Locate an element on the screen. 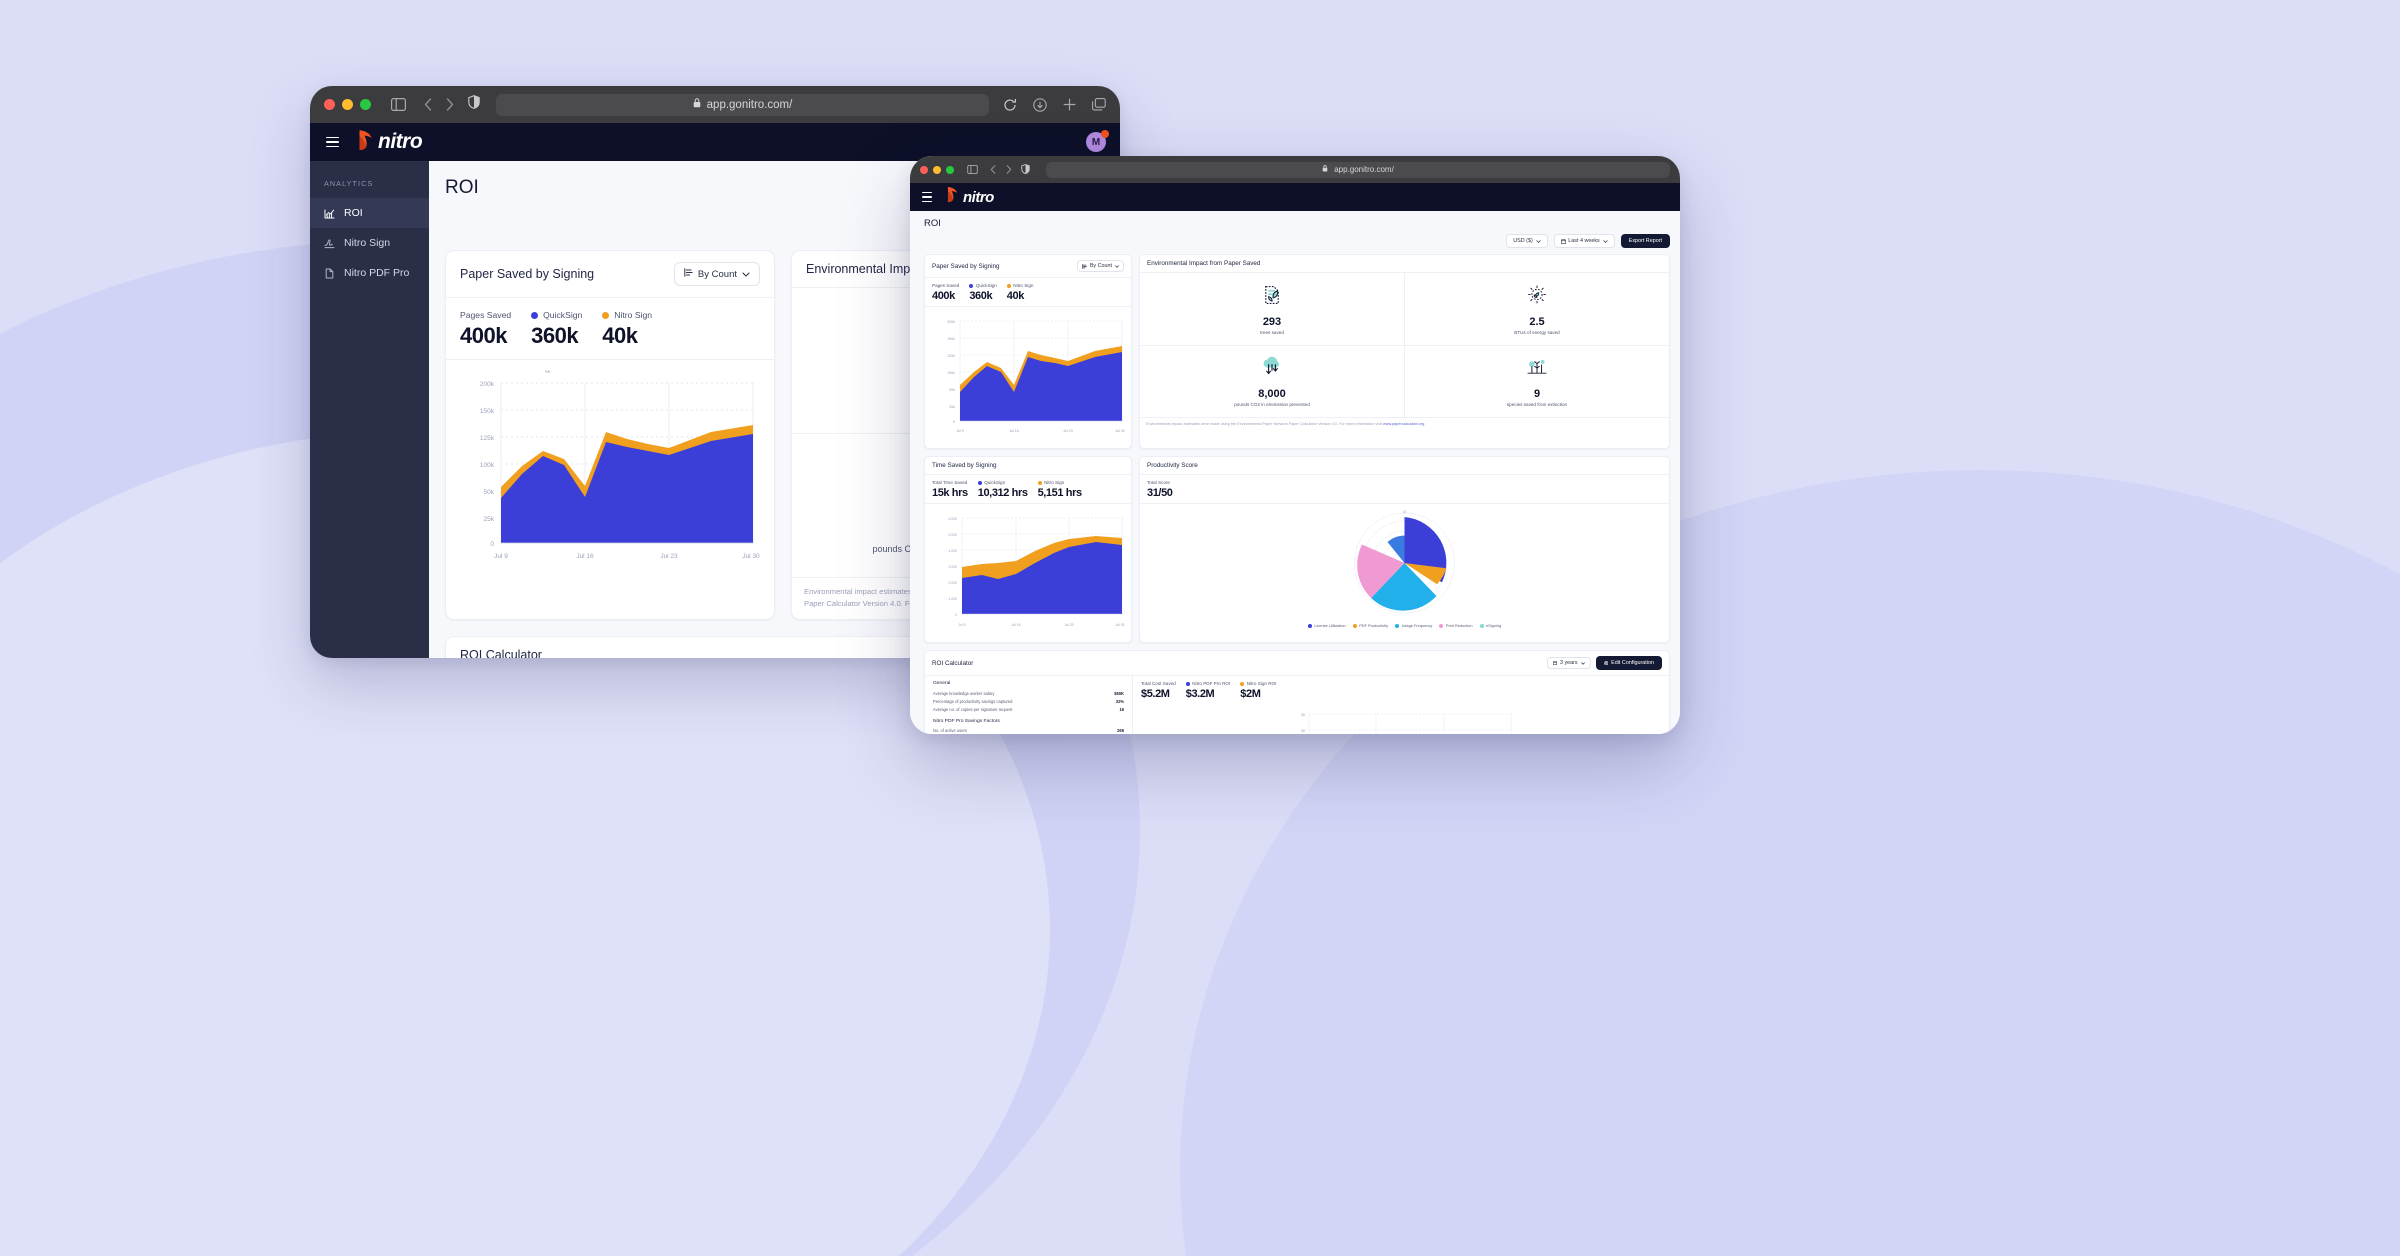 Image resolution: width=2400 pixels, height=1256 pixels. address-bar: app.gonitro.com/ is located at coordinates (742, 104).